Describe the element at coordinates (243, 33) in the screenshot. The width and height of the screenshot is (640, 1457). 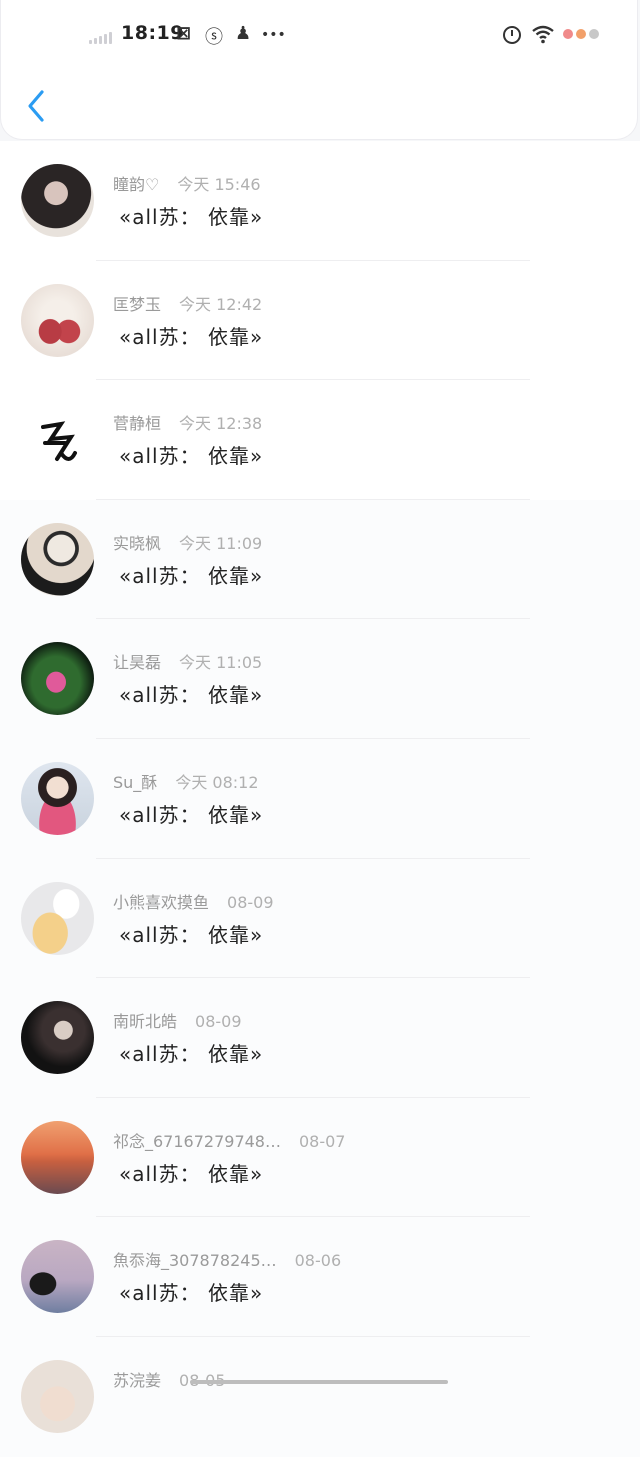
I see `qq-icon: ♟` at that location.